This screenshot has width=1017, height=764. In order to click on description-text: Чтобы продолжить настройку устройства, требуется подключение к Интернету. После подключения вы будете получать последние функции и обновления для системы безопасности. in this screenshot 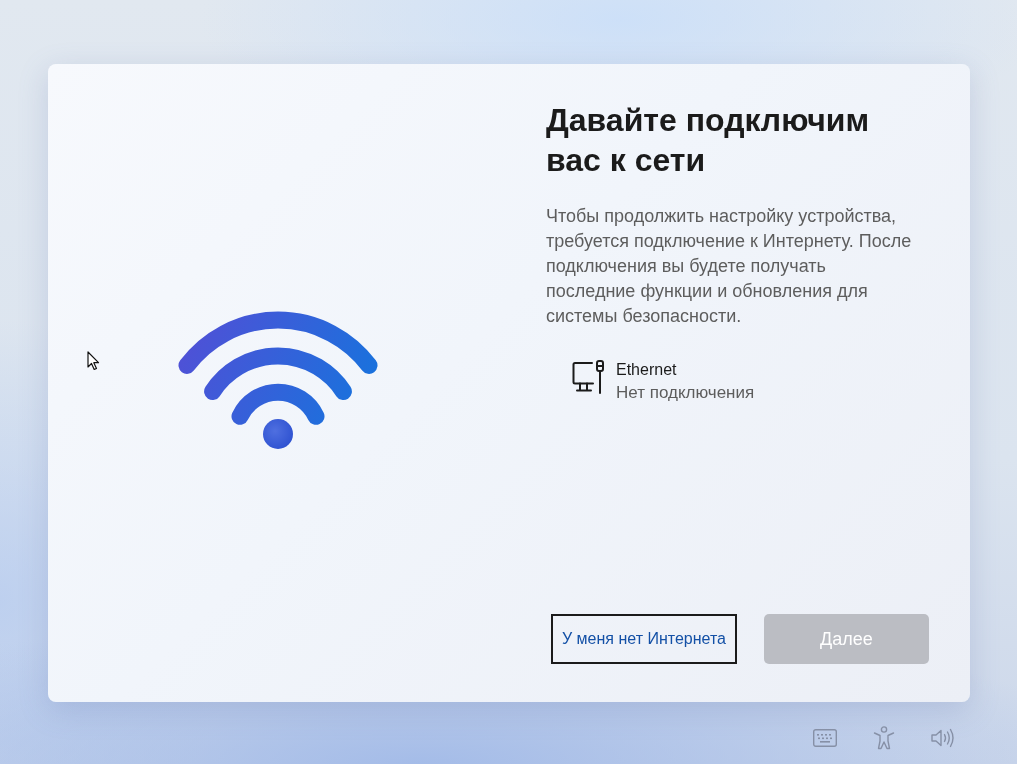, I will do `click(729, 266)`.